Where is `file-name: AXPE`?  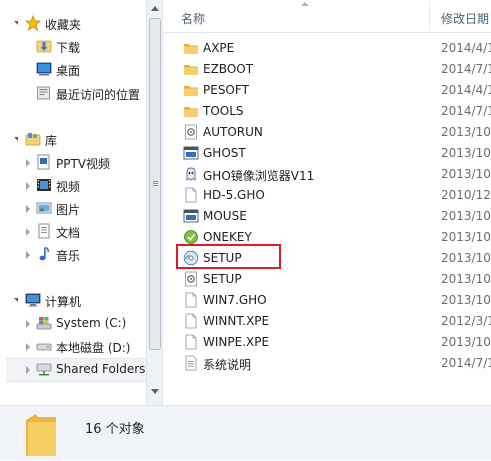
file-name: AXPE is located at coordinates (219, 48).